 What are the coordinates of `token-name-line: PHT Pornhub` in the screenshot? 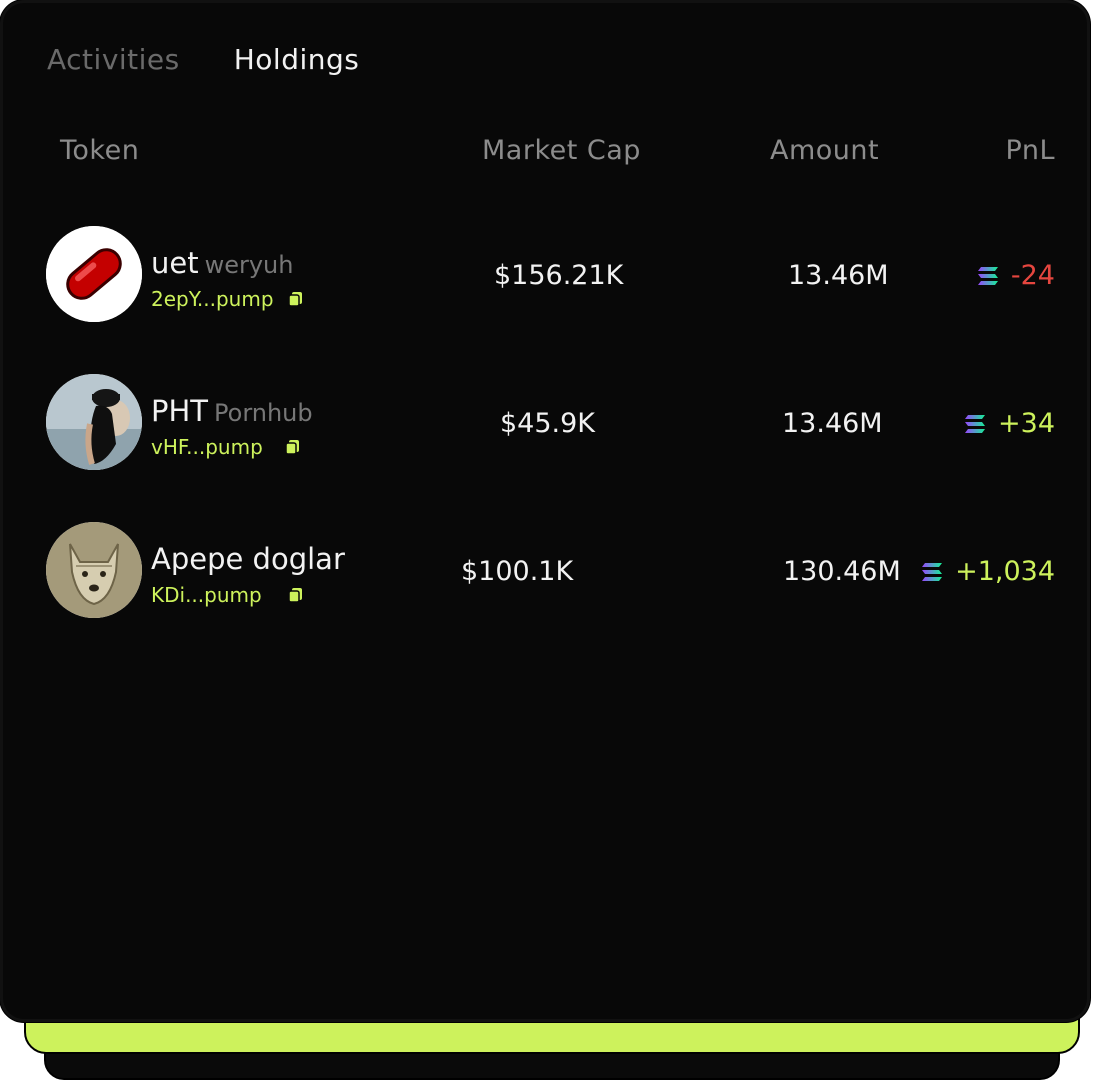 It's located at (232, 411).